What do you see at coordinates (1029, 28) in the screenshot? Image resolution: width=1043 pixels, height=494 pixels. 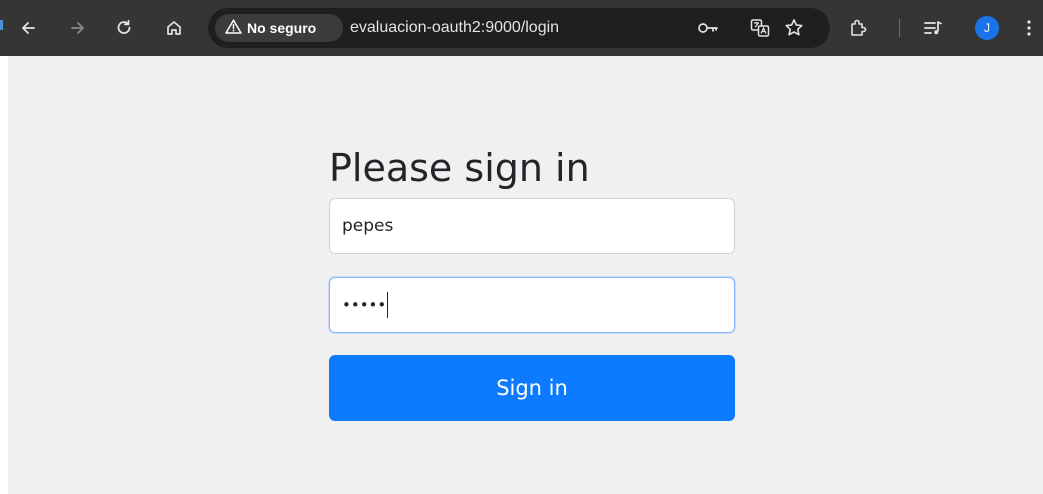 I see `menu-icon` at bounding box center [1029, 28].